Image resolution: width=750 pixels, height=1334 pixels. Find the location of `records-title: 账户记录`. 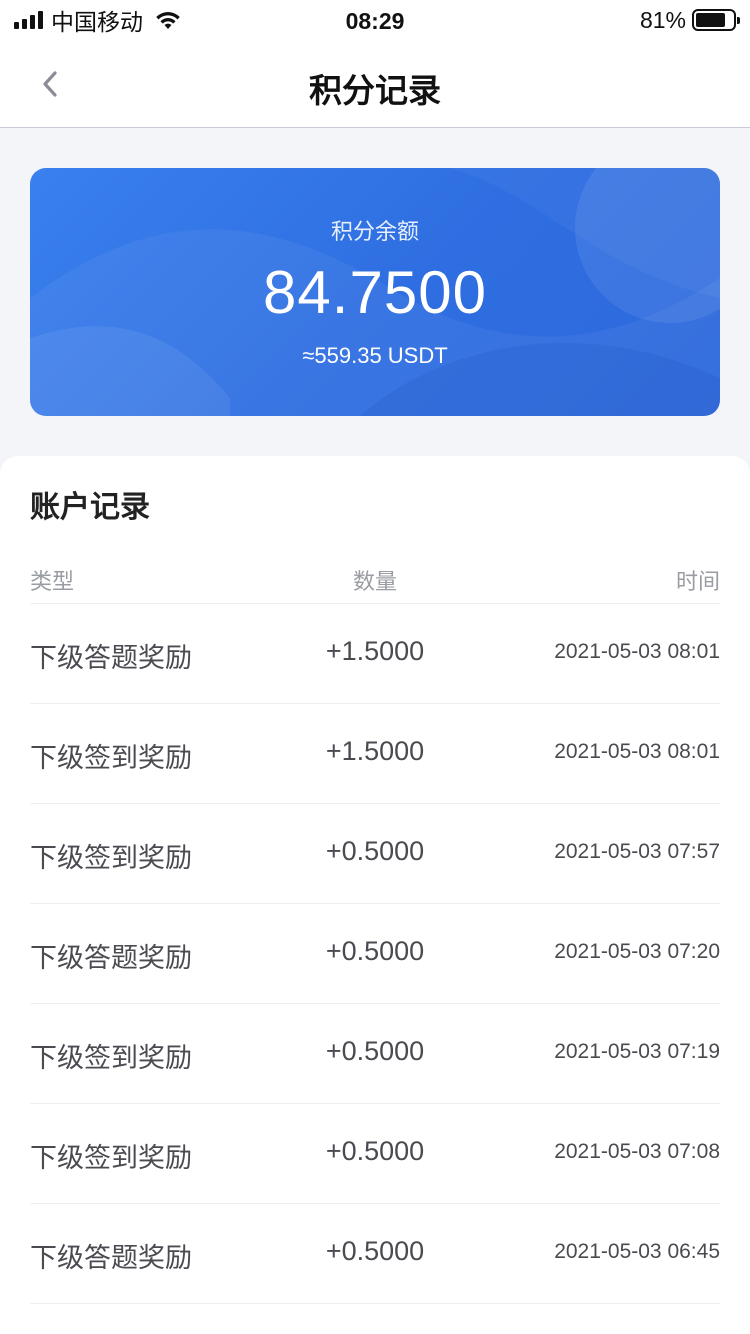

records-title: 账户记录 is located at coordinates (90, 507).